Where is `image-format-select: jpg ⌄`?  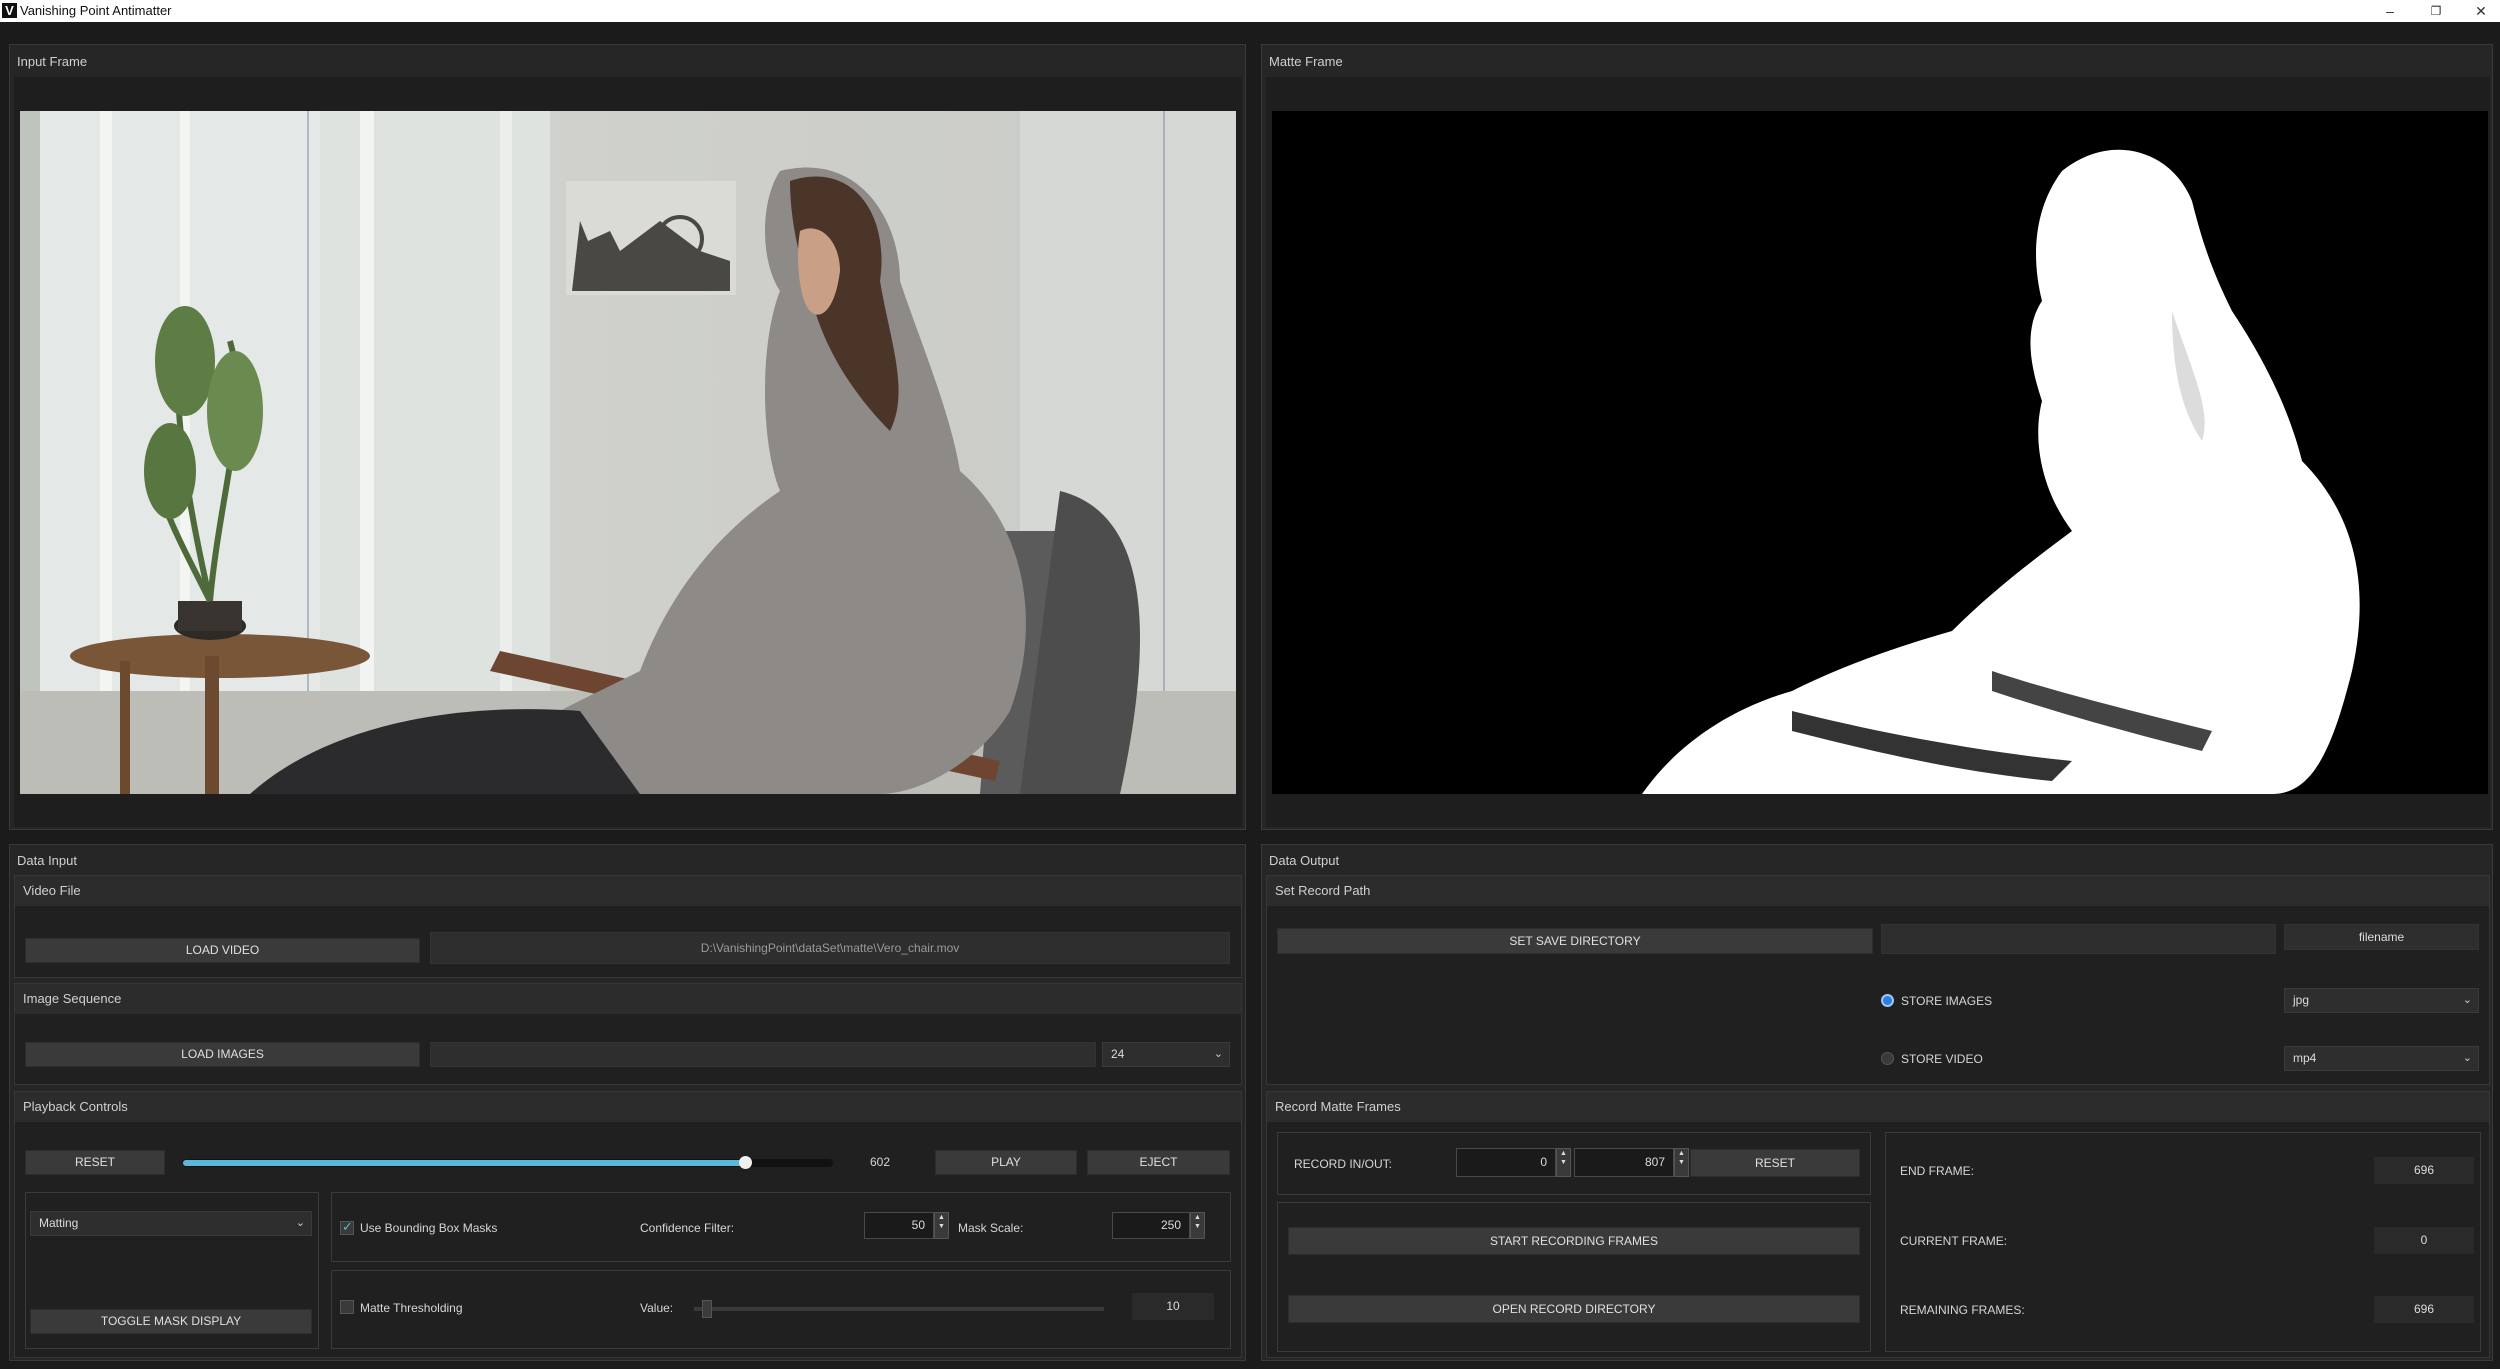 image-format-select: jpg ⌄ is located at coordinates (2381, 1000).